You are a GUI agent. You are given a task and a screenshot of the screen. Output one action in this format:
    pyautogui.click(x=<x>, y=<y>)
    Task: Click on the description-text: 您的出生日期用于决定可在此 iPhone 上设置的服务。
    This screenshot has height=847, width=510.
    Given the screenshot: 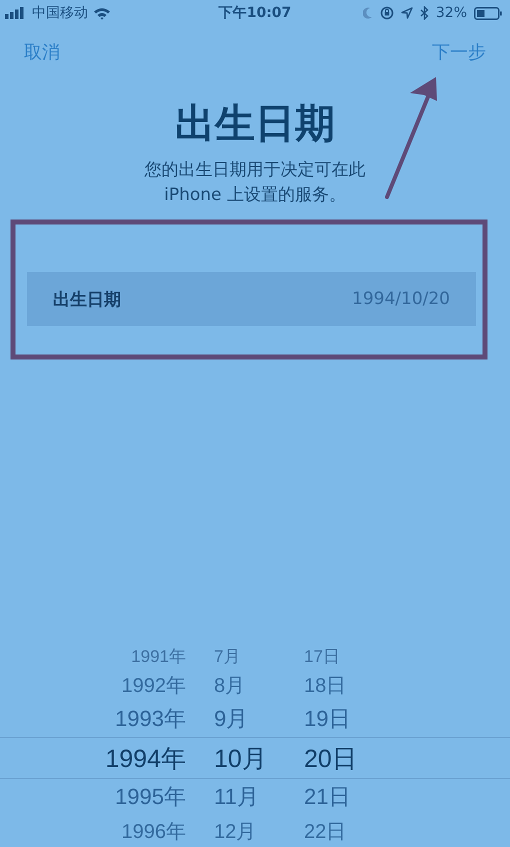 What is the action you would take?
    pyautogui.click(x=255, y=183)
    